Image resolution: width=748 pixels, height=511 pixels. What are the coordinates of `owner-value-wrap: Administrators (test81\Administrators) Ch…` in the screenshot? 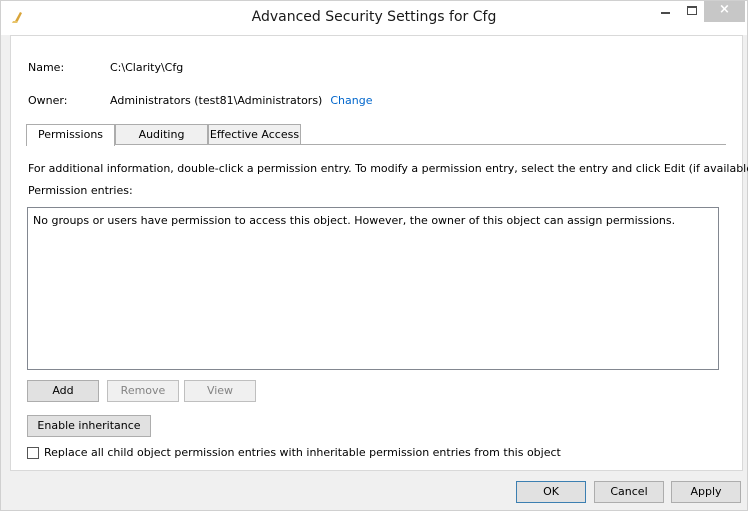 It's located at (241, 101).